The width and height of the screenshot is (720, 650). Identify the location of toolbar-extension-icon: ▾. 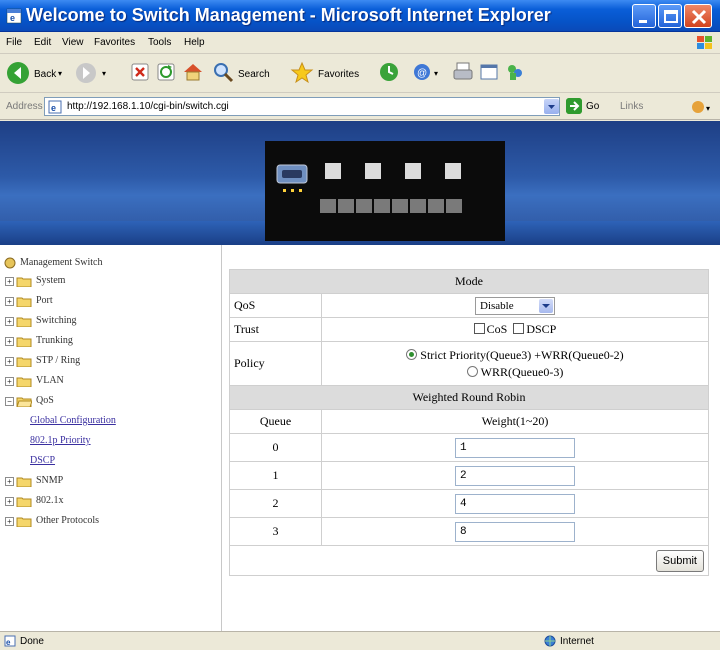
(702, 107).